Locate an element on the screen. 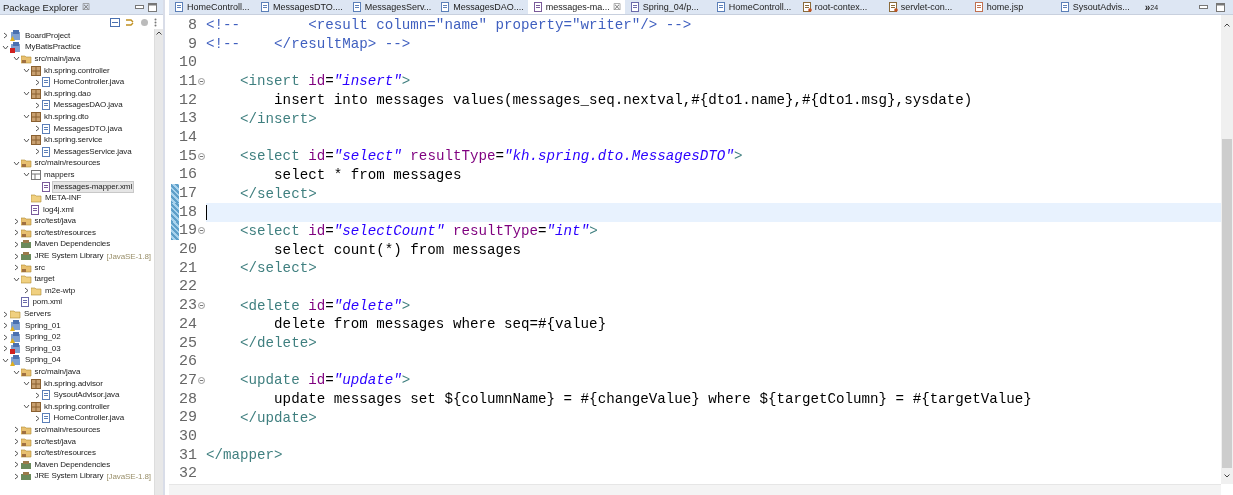 The height and width of the screenshot is (495, 1233). line-number: 25 is located at coordinates (188, 343).